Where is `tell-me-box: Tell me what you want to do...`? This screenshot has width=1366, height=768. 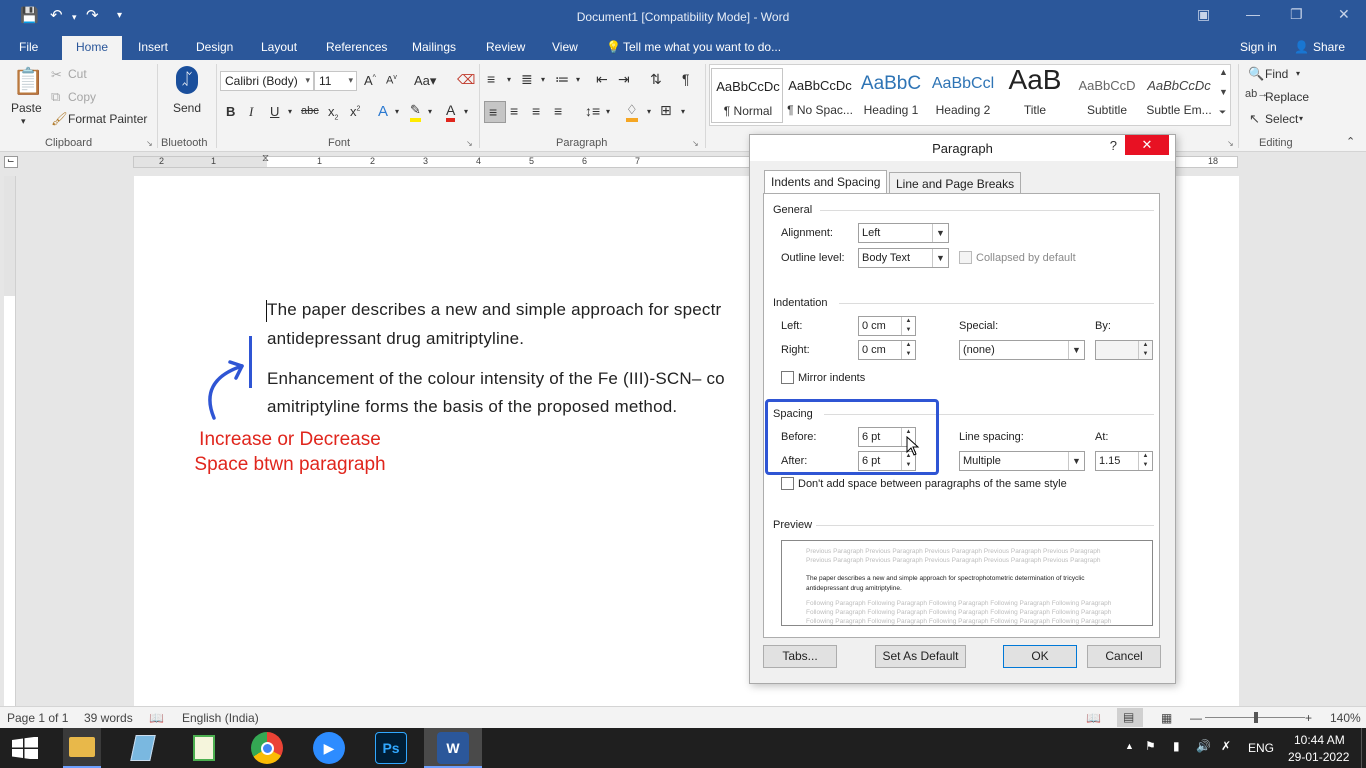 tell-me-box: Tell me what you want to do... is located at coordinates (702, 47).